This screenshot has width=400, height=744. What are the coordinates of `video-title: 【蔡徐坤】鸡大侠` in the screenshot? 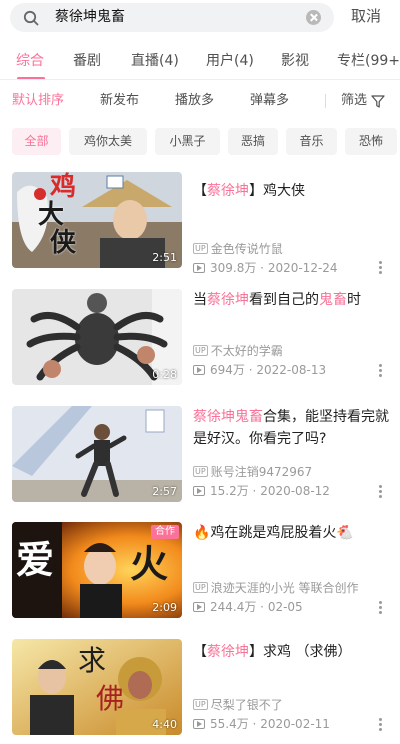 It's located at (291, 191).